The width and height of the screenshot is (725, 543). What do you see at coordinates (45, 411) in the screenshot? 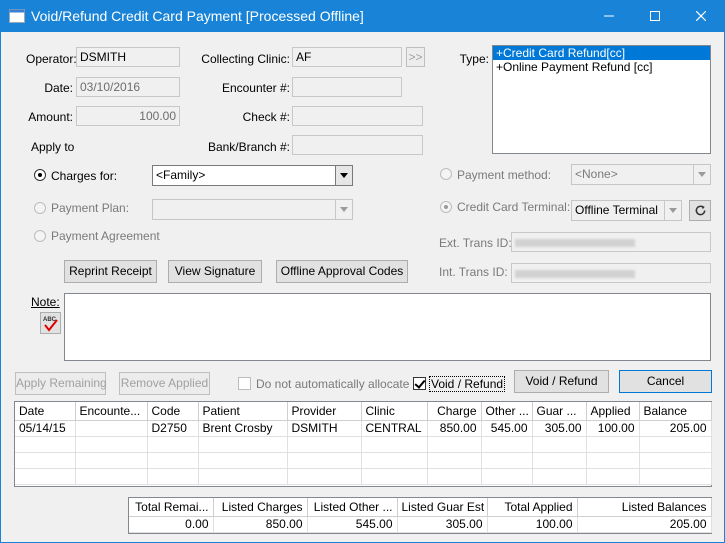
I see `col-header-date: Date` at bounding box center [45, 411].